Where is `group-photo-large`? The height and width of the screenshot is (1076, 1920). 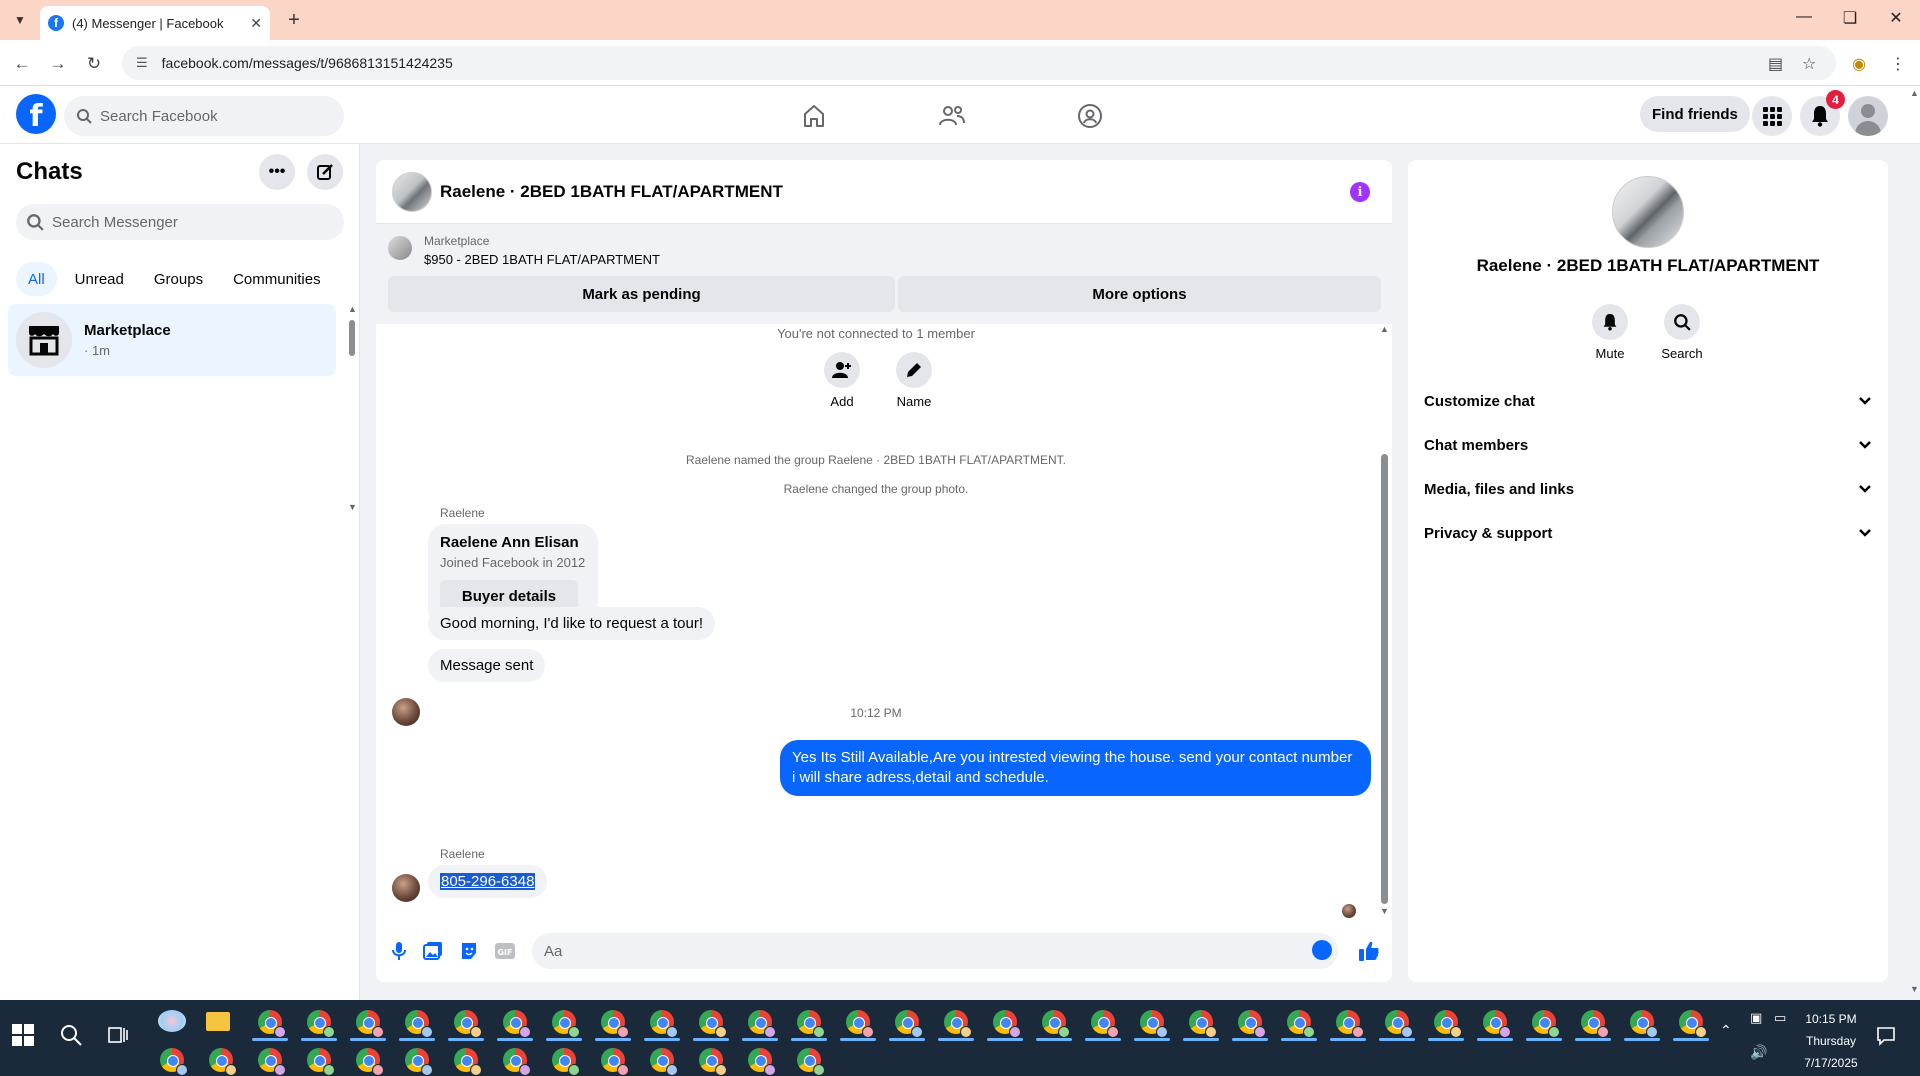 group-photo-large is located at coordinates (1648, 212).